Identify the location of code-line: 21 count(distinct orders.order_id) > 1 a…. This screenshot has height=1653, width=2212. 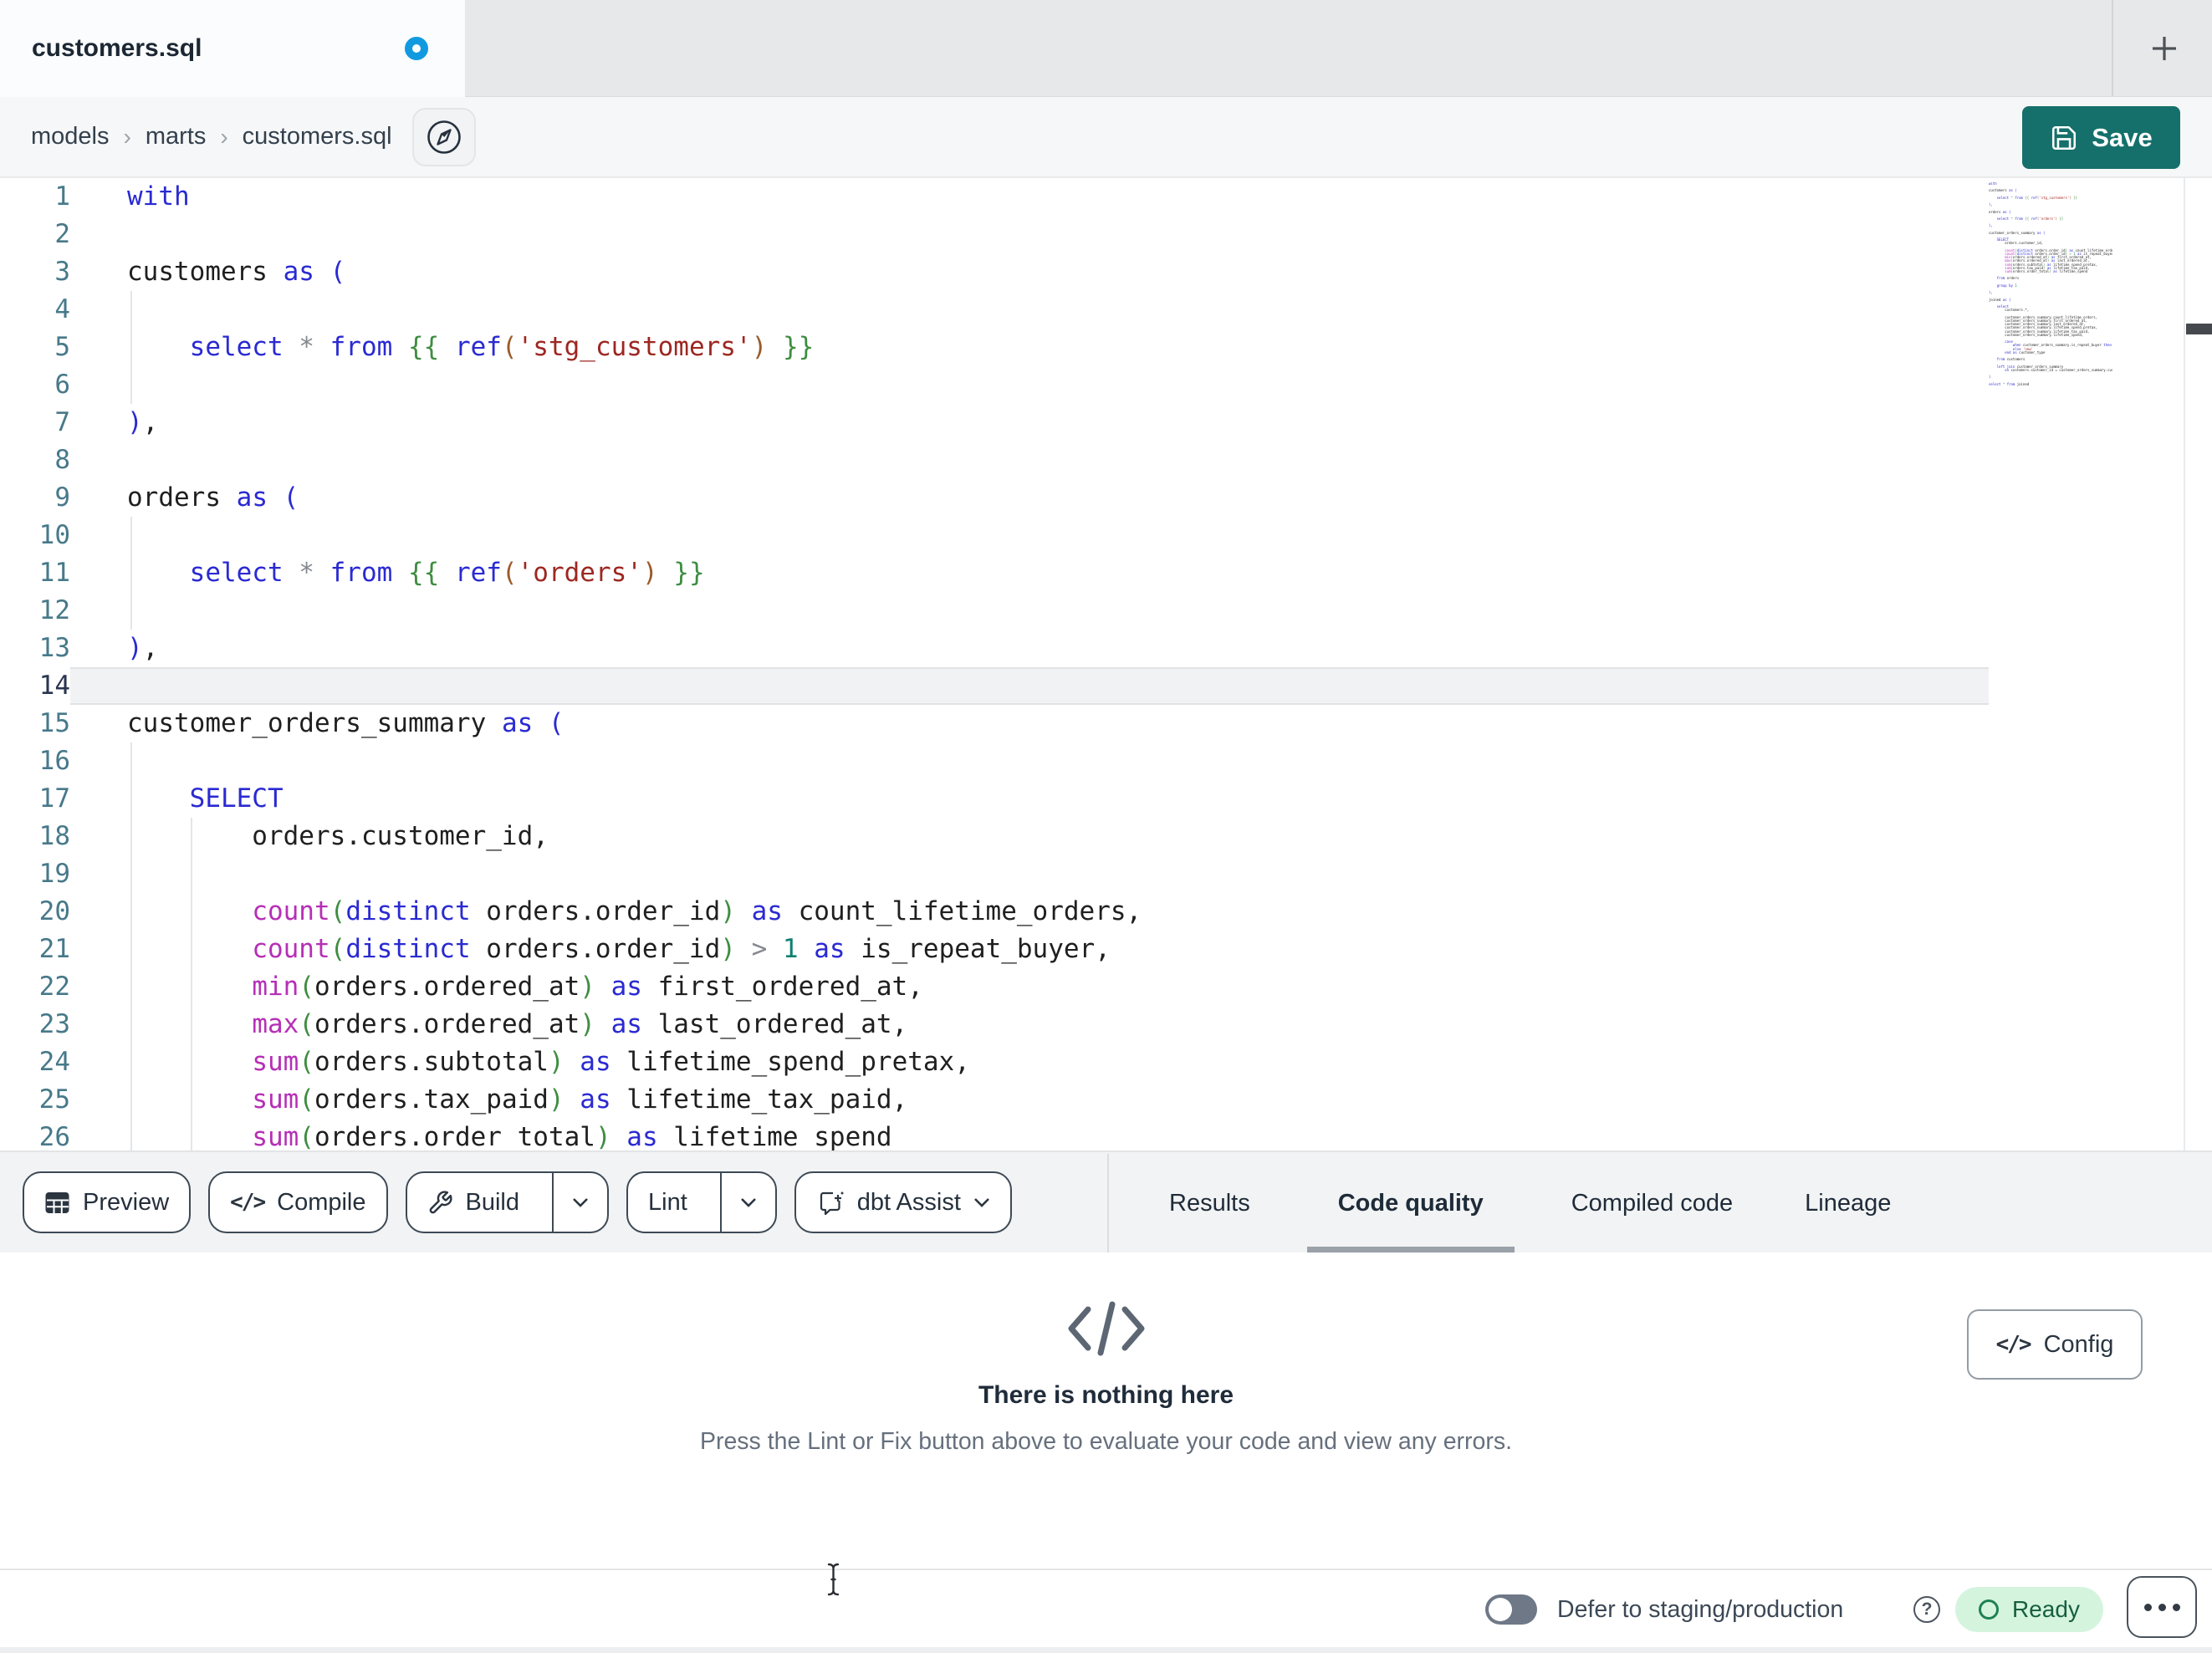
(1106, 949).